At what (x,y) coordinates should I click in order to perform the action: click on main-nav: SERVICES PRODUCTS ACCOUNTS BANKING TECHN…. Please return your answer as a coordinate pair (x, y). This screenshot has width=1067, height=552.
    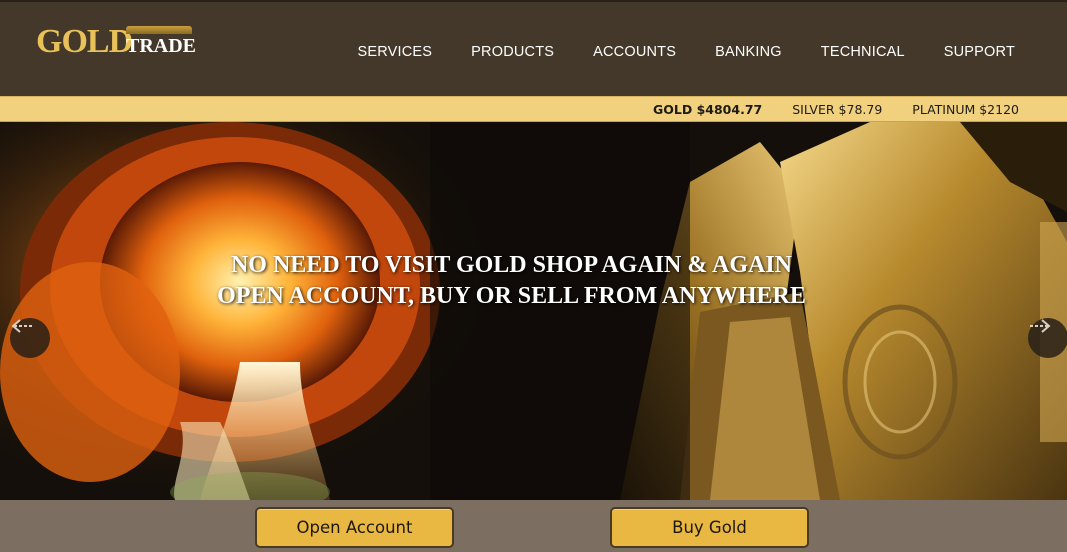
    Looking at the image, I should click on (667, 52).